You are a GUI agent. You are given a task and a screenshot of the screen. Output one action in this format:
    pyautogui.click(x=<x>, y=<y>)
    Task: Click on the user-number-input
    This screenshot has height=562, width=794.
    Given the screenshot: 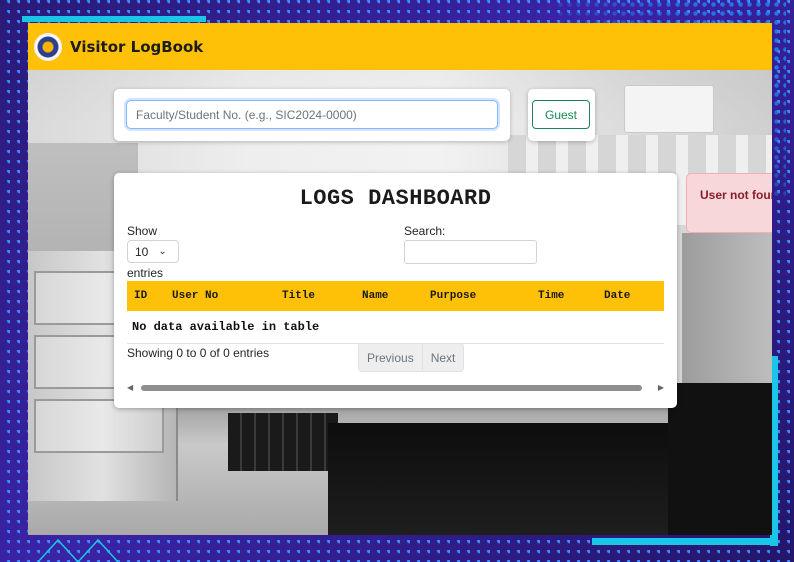 What is the action you would take?
    pyautogui.click(x=312, y=114)
    